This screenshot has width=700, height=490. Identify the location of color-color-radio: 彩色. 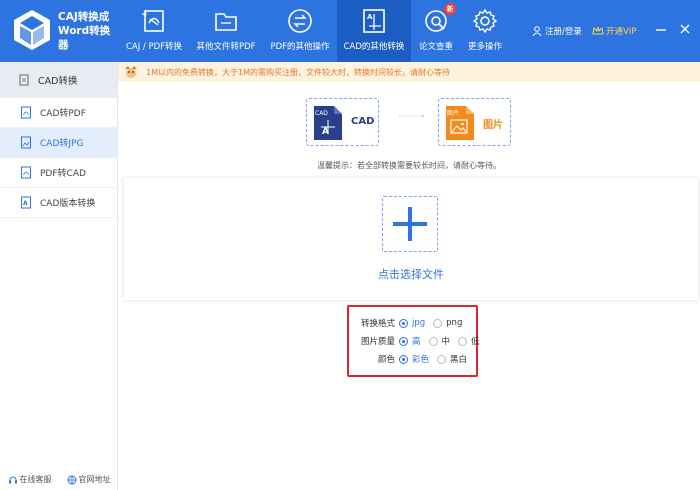
(414, 359).